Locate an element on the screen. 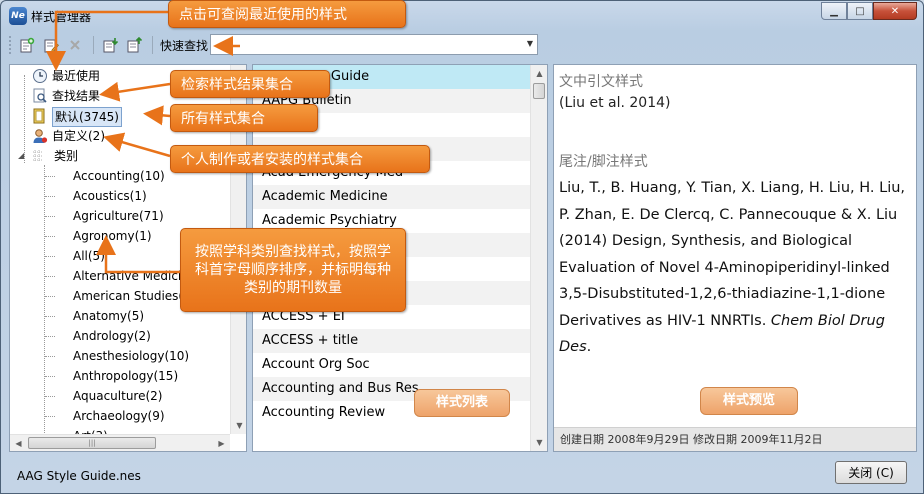  tree-item-category: Andrology(2) is located at coordinates (112, 336).